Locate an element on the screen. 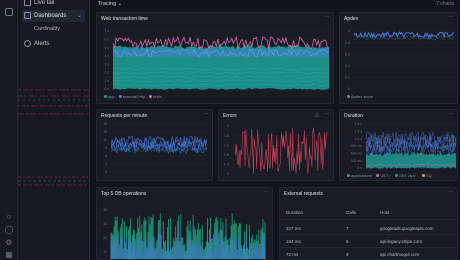 This screenshot has height=260, width=460. y-tick-label: 600 ms is located at coordinates (357, 154).